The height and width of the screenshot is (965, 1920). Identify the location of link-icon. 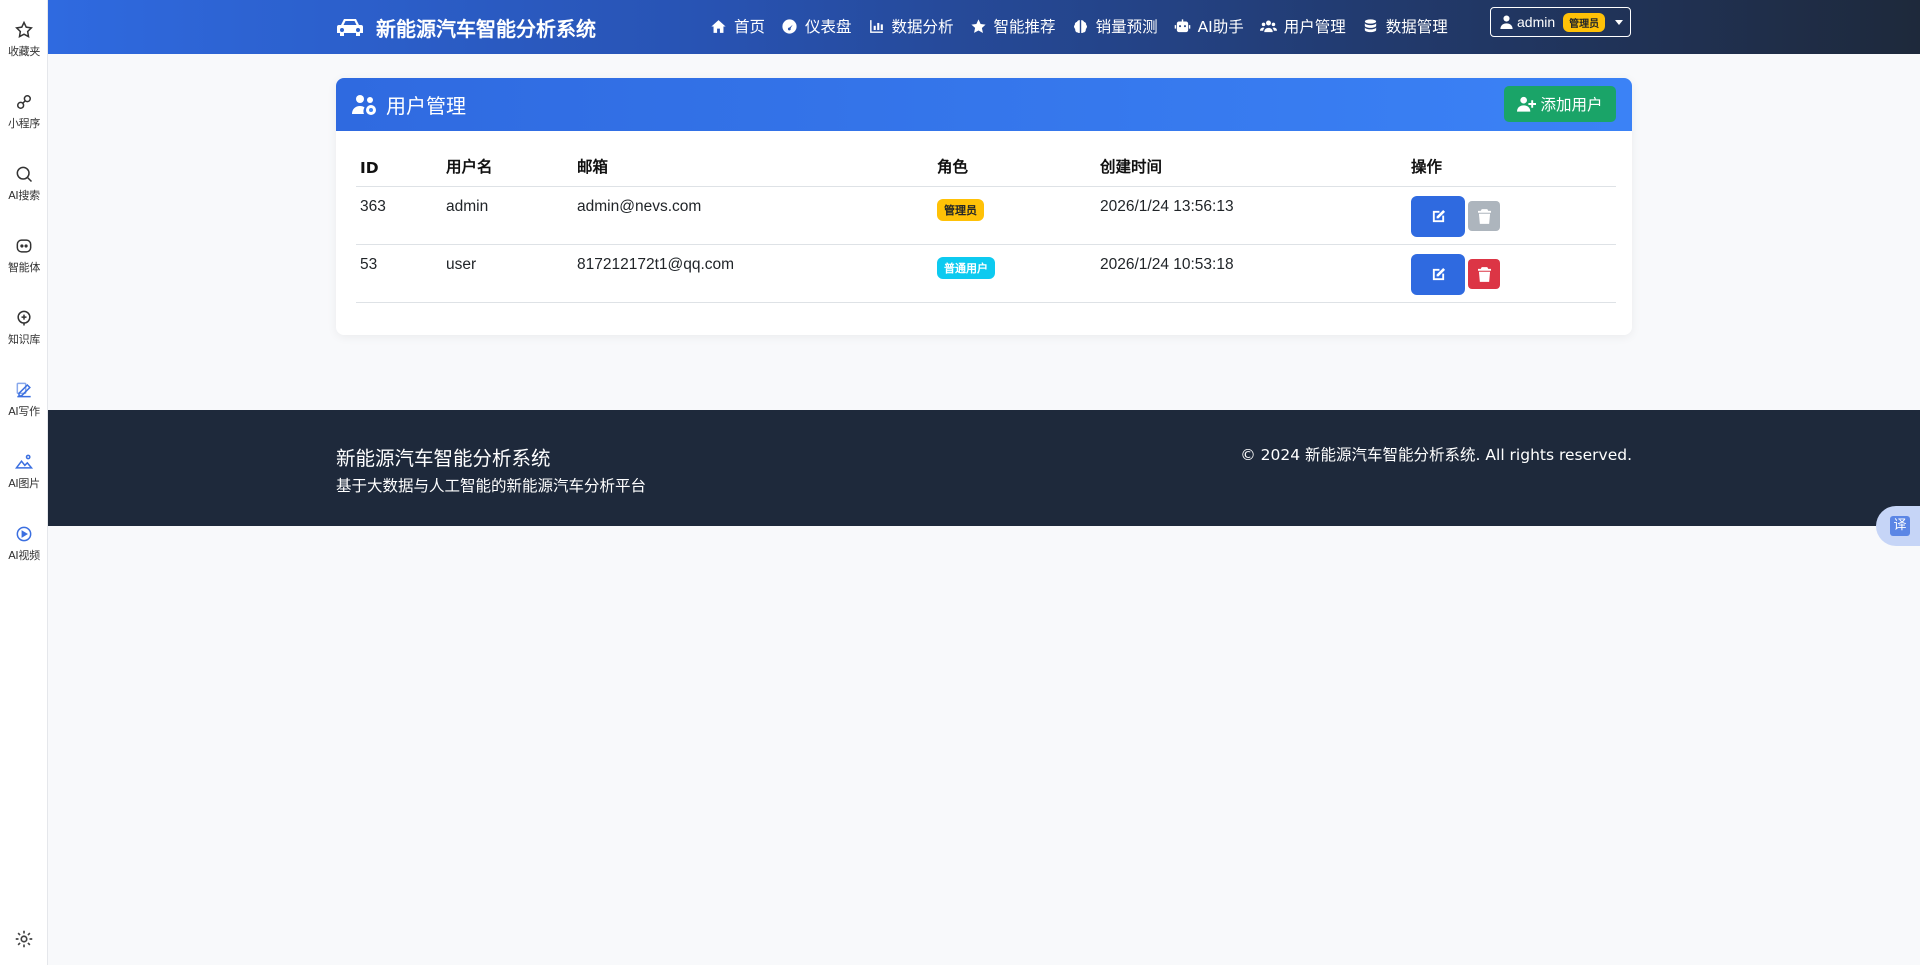
(24, 102).